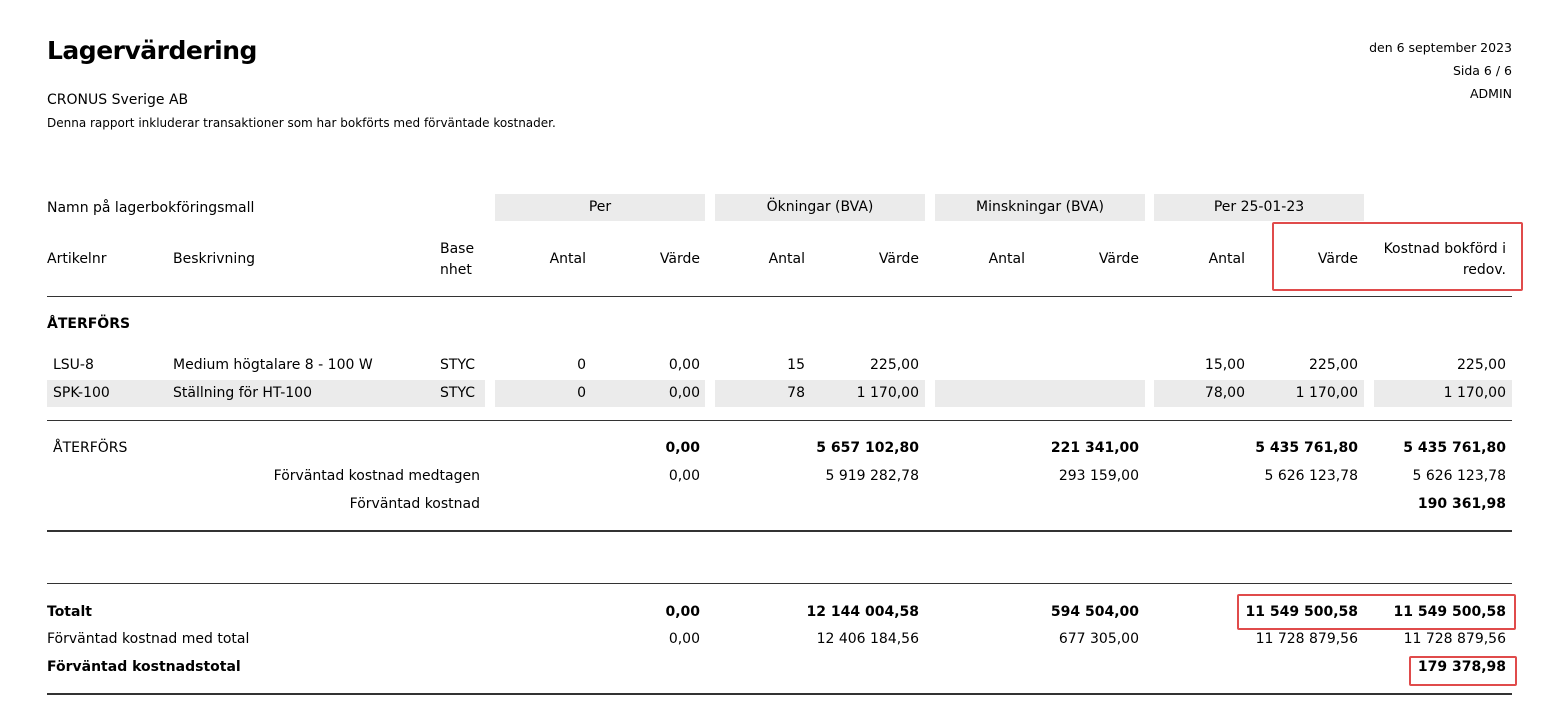  Describe the element at coordinates (1474, 393) in the screenshot. I see `item-kostnad: 1 170,00` at that location.